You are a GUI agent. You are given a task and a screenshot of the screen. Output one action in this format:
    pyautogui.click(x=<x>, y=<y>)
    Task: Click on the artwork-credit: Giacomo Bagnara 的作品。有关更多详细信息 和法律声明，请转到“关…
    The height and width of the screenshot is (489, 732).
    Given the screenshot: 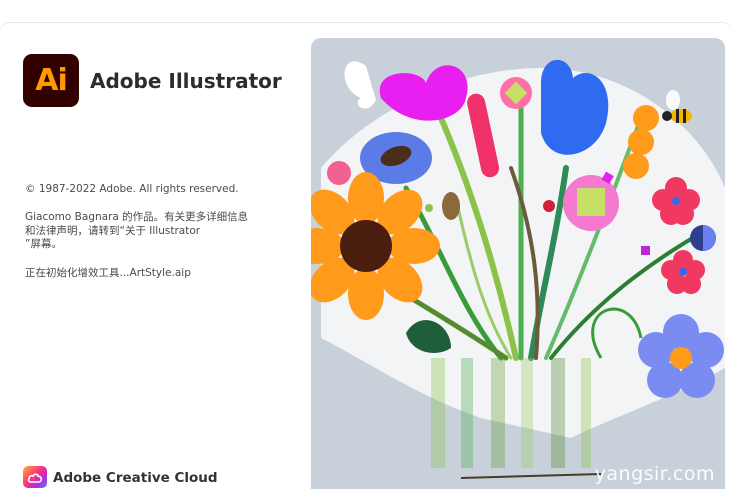 What is the action you would take?
    pyautogui.click(x=155, y=231)
    